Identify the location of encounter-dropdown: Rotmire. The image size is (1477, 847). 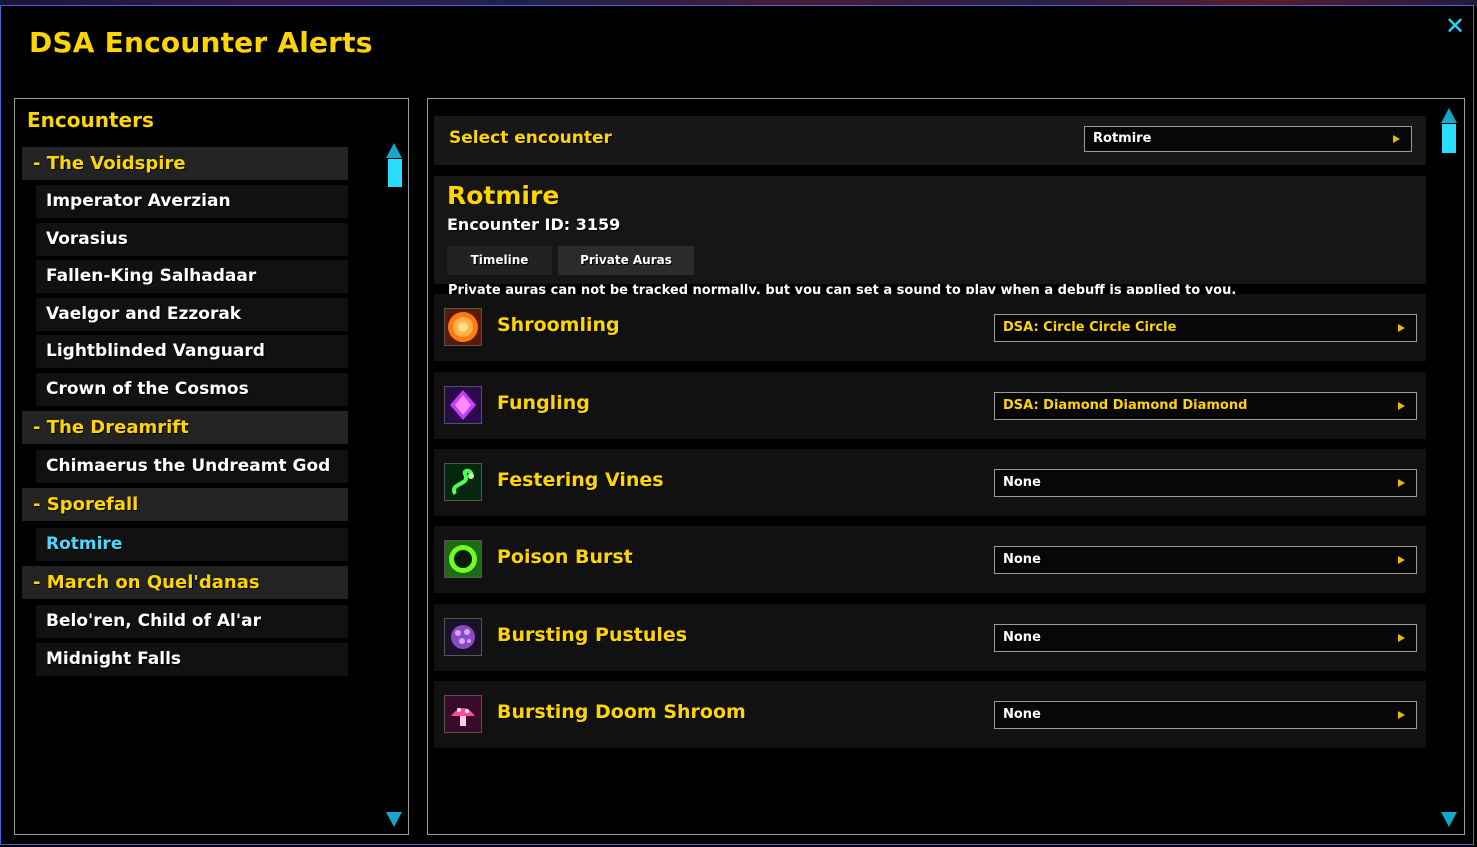
(1248, 139).